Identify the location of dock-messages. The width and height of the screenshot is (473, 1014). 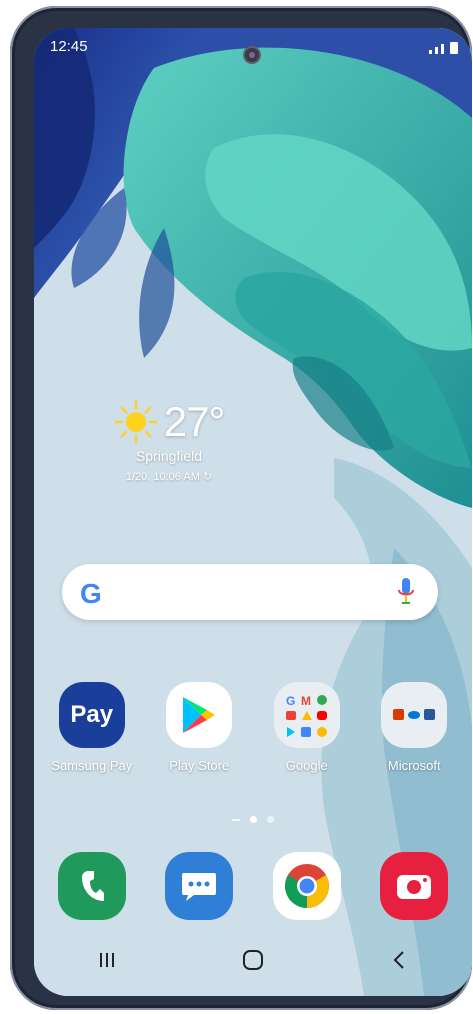
(199, 886).